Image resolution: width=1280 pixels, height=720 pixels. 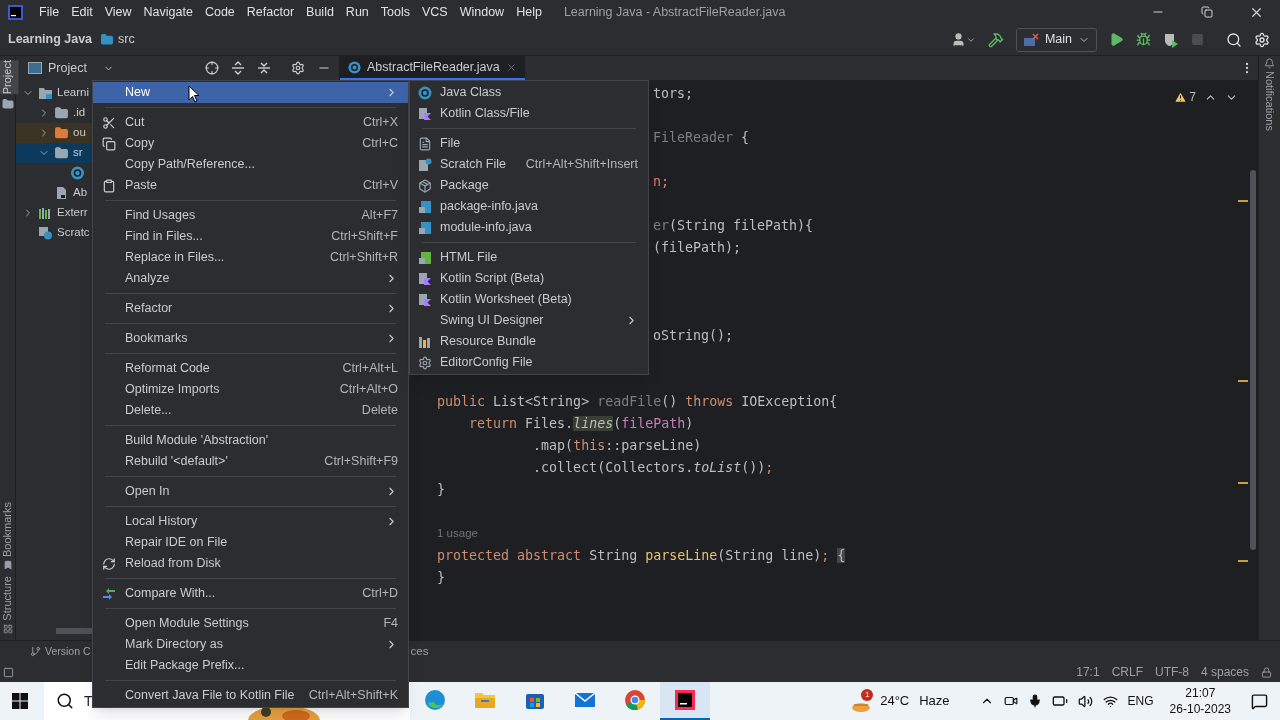 I want to click on notification-badge: 1, so click(x=867, y=695).